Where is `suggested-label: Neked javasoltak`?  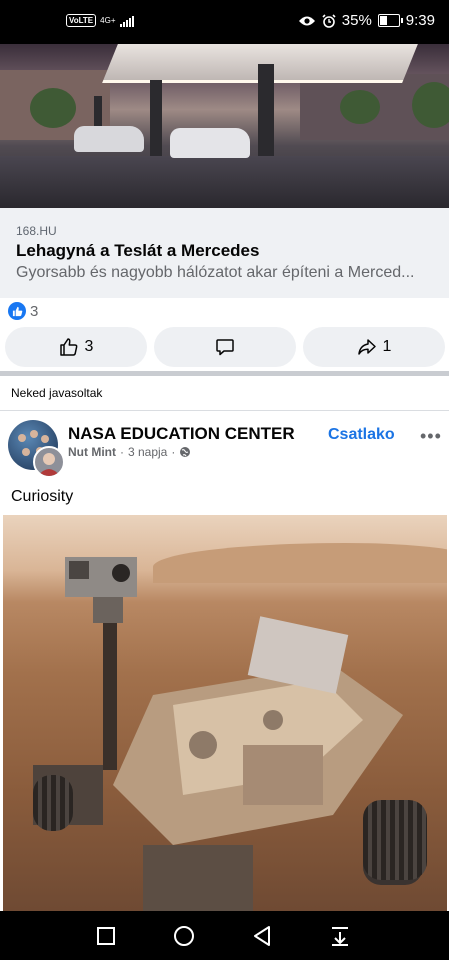 suggested-label: Neked javasoltak is located at coordinates (57, 393).